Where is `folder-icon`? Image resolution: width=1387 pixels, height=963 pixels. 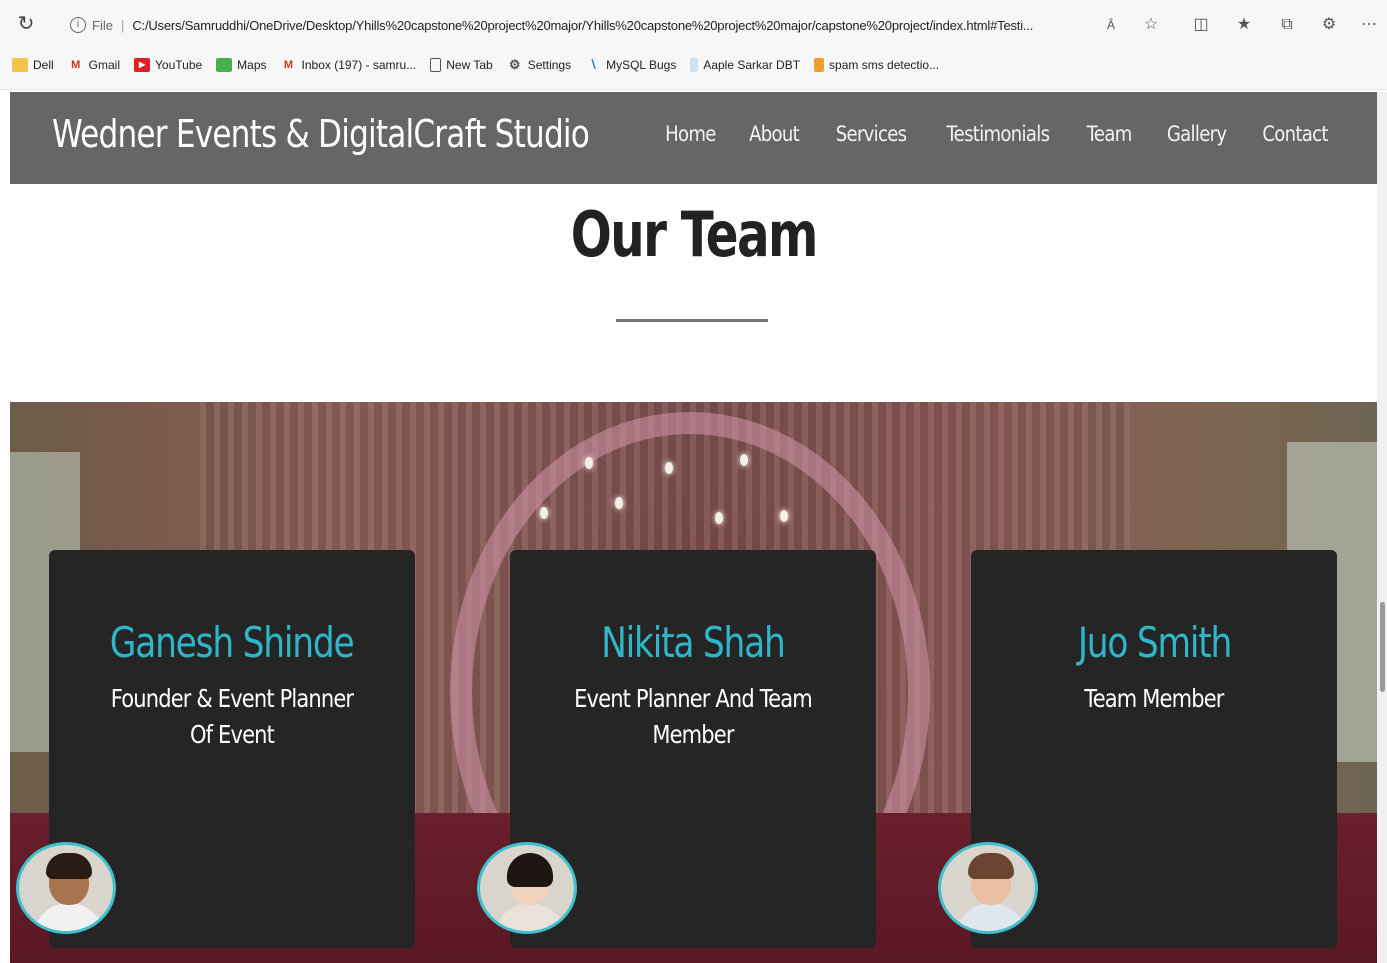 folder-icon is located at coordinates (20, 65).